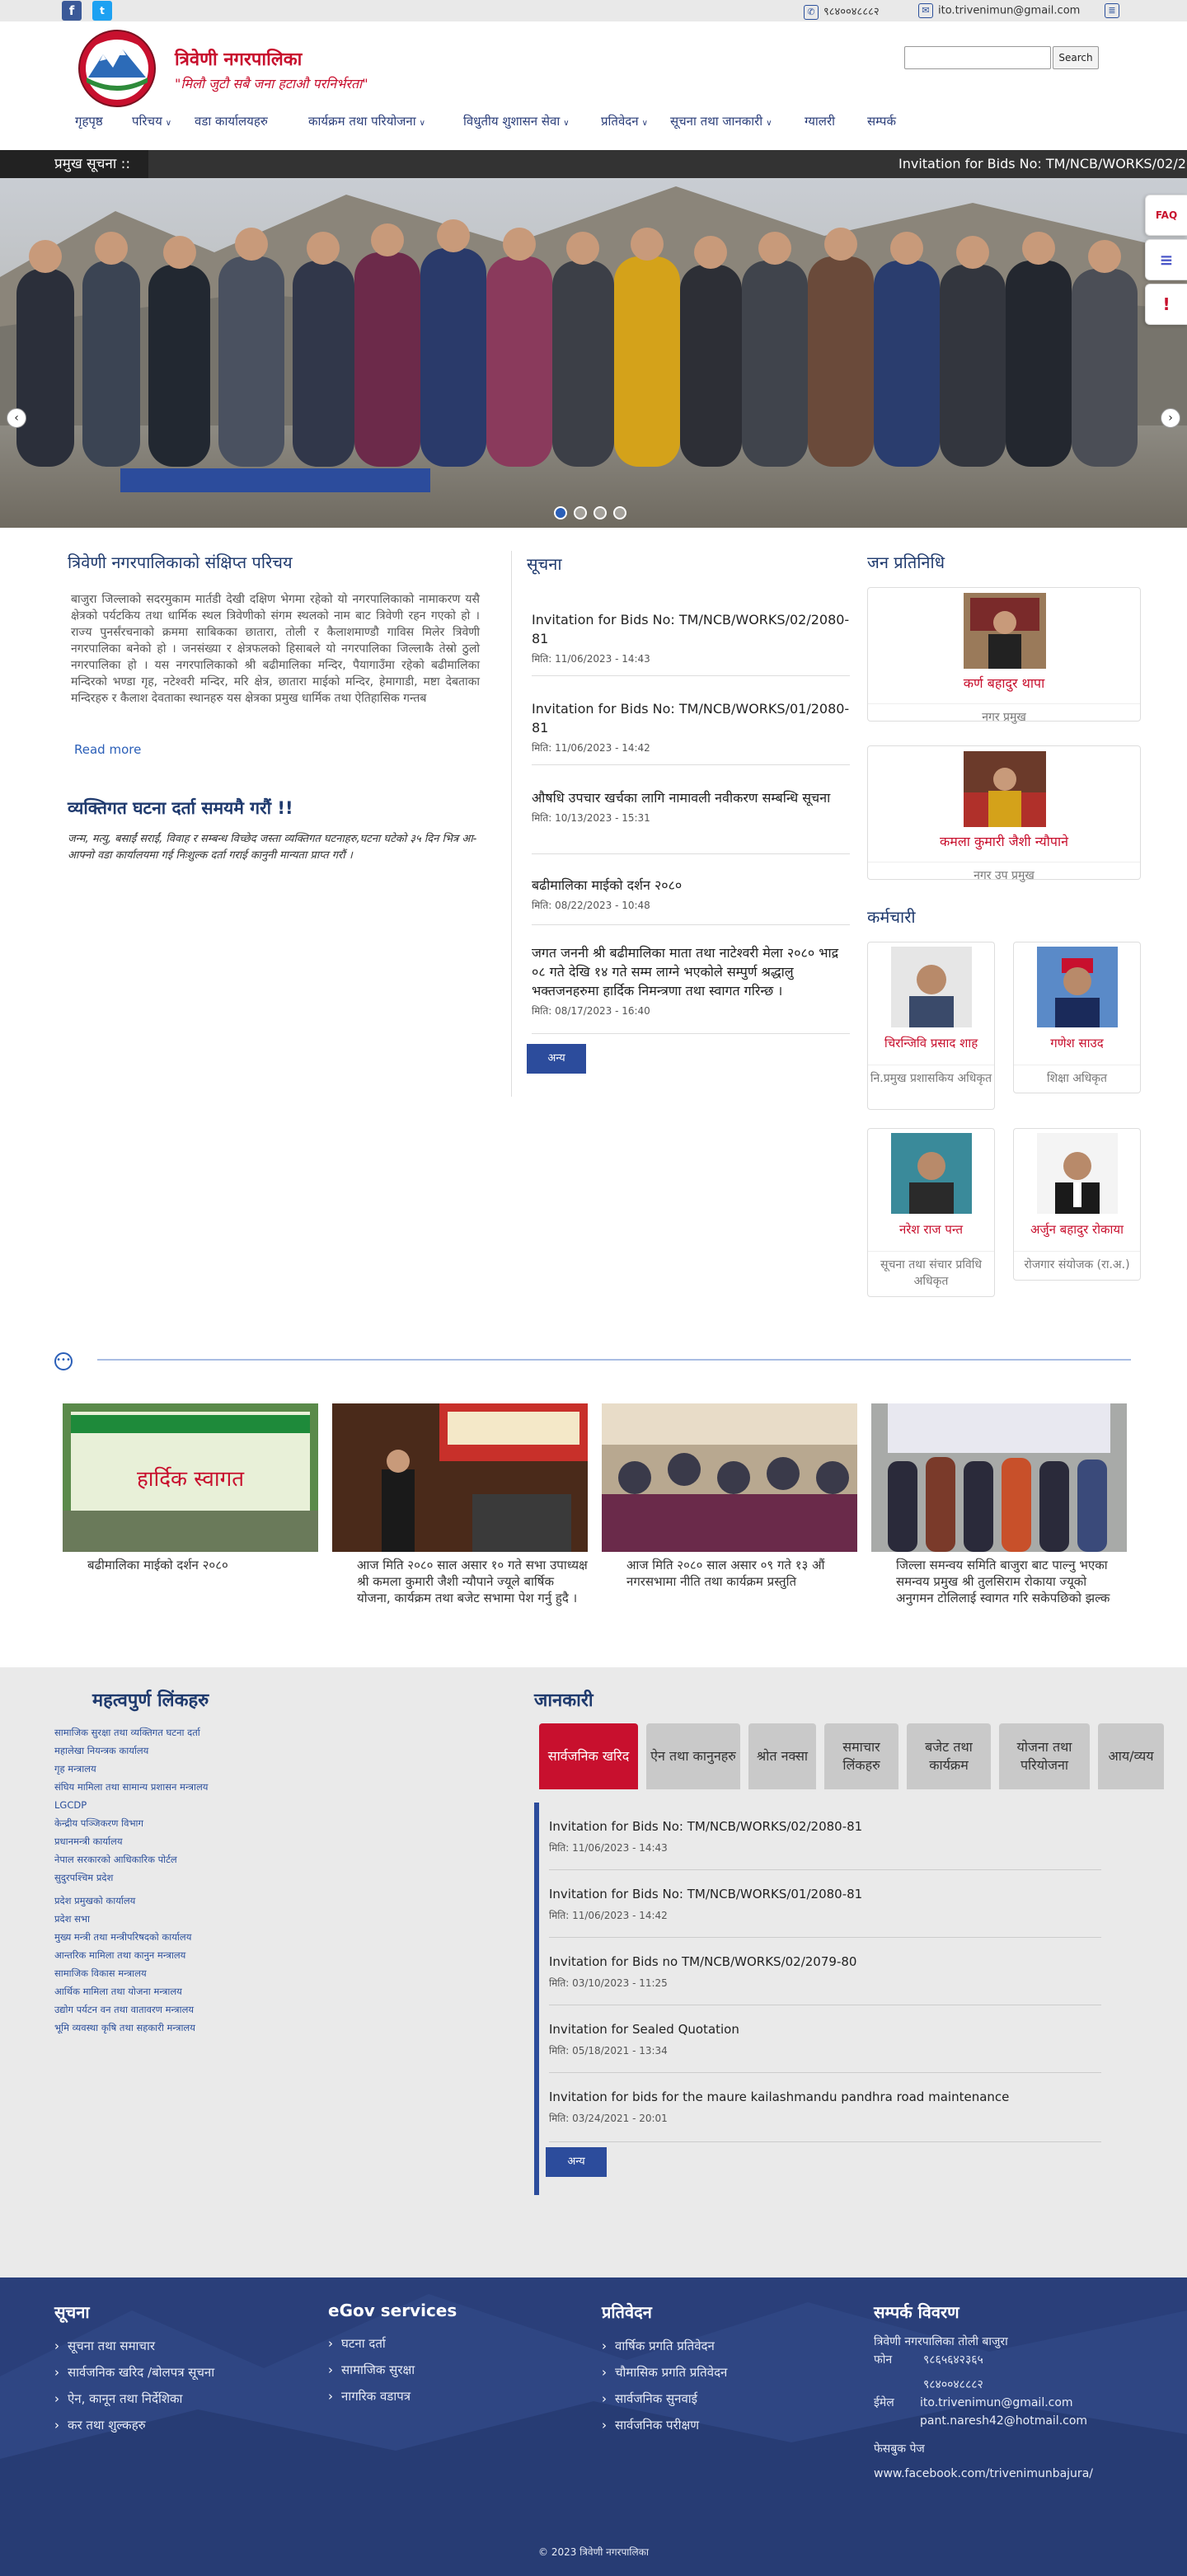 The width and height of the screenshot is (1187, 2576). What do you see at coordinates (117, 68) in the screenshot?
I see `site-logo` at bounding box center [117, 68].